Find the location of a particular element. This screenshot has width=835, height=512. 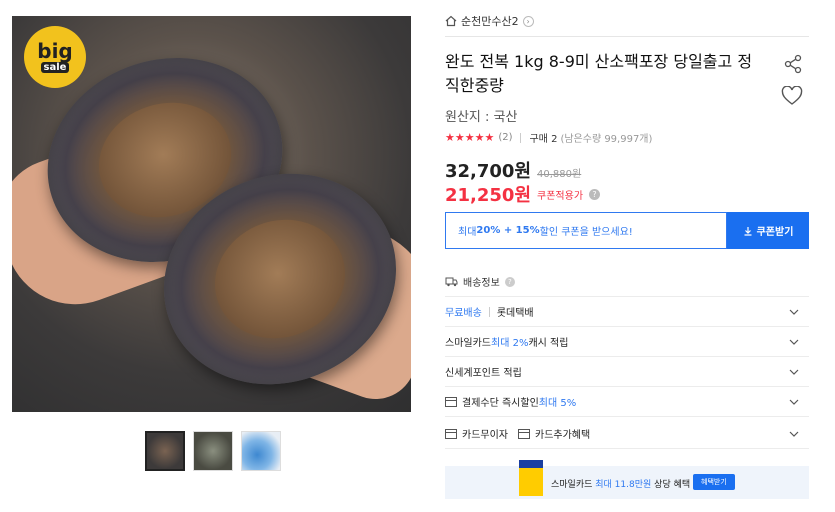

card-installment-label: 카드무이자 is located at coordinates (485, 435).